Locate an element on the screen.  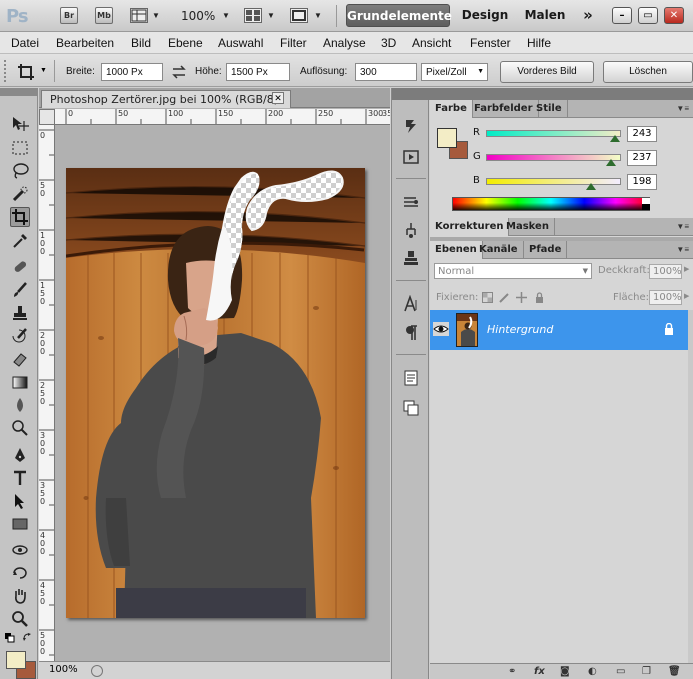
menu-ansicht: Ansicht is located at coordinates (431, 43).